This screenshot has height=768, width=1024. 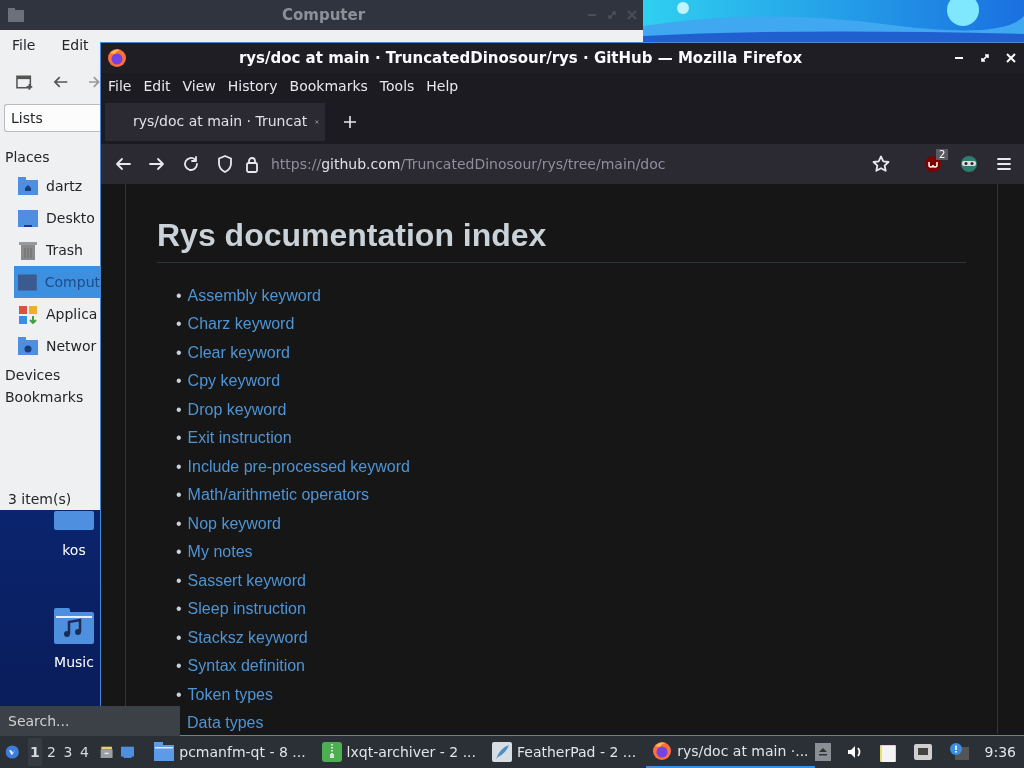 What do you see at coordinates (28, 346) in the screenshot?
I see `network-folder-icon` at bounding box center [28, 346].